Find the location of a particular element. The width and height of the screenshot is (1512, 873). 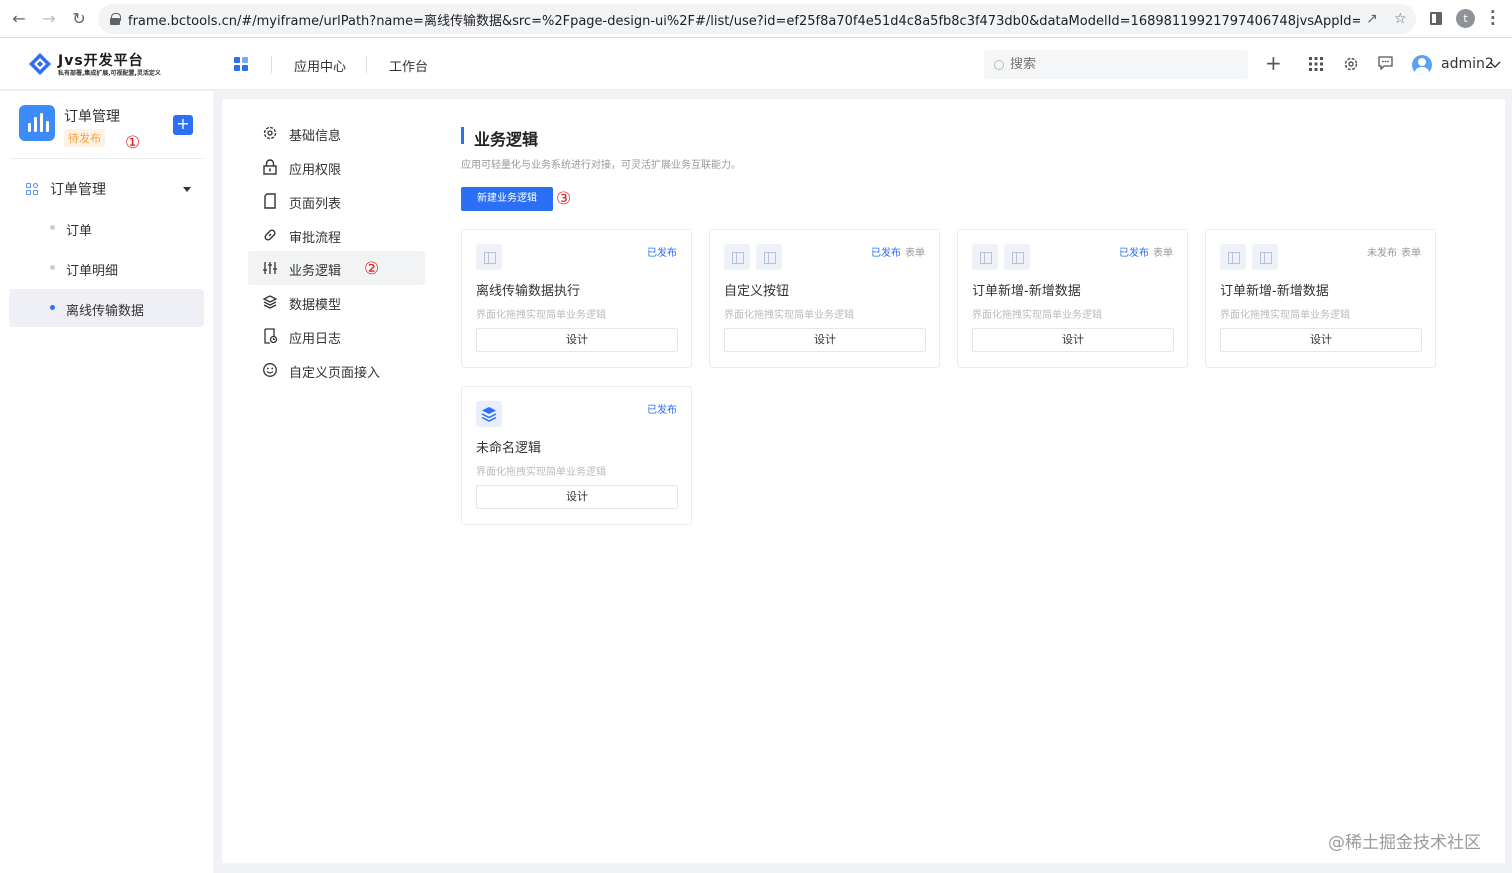

add-button: + is located at coordinates (183, 125).